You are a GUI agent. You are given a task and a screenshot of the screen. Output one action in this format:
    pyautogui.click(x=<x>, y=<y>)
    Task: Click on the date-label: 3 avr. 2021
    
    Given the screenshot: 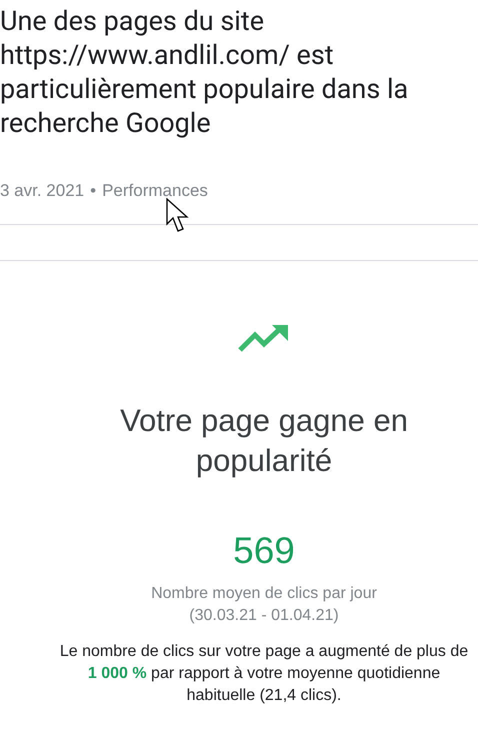 What is the action you would take?
    pyautogui.click(x=42, y=191)
    